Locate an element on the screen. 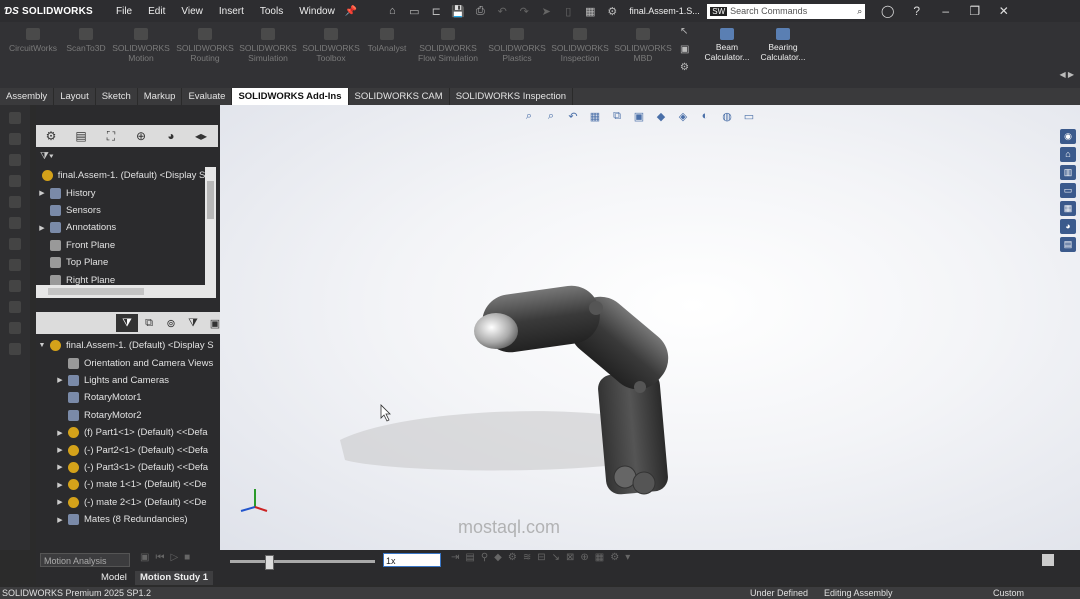 The height and width of the screenshot is (599, 1080). tree-item: ▼ final.Assem-1. (Default) <Display S is located at coordinates (128, 345).